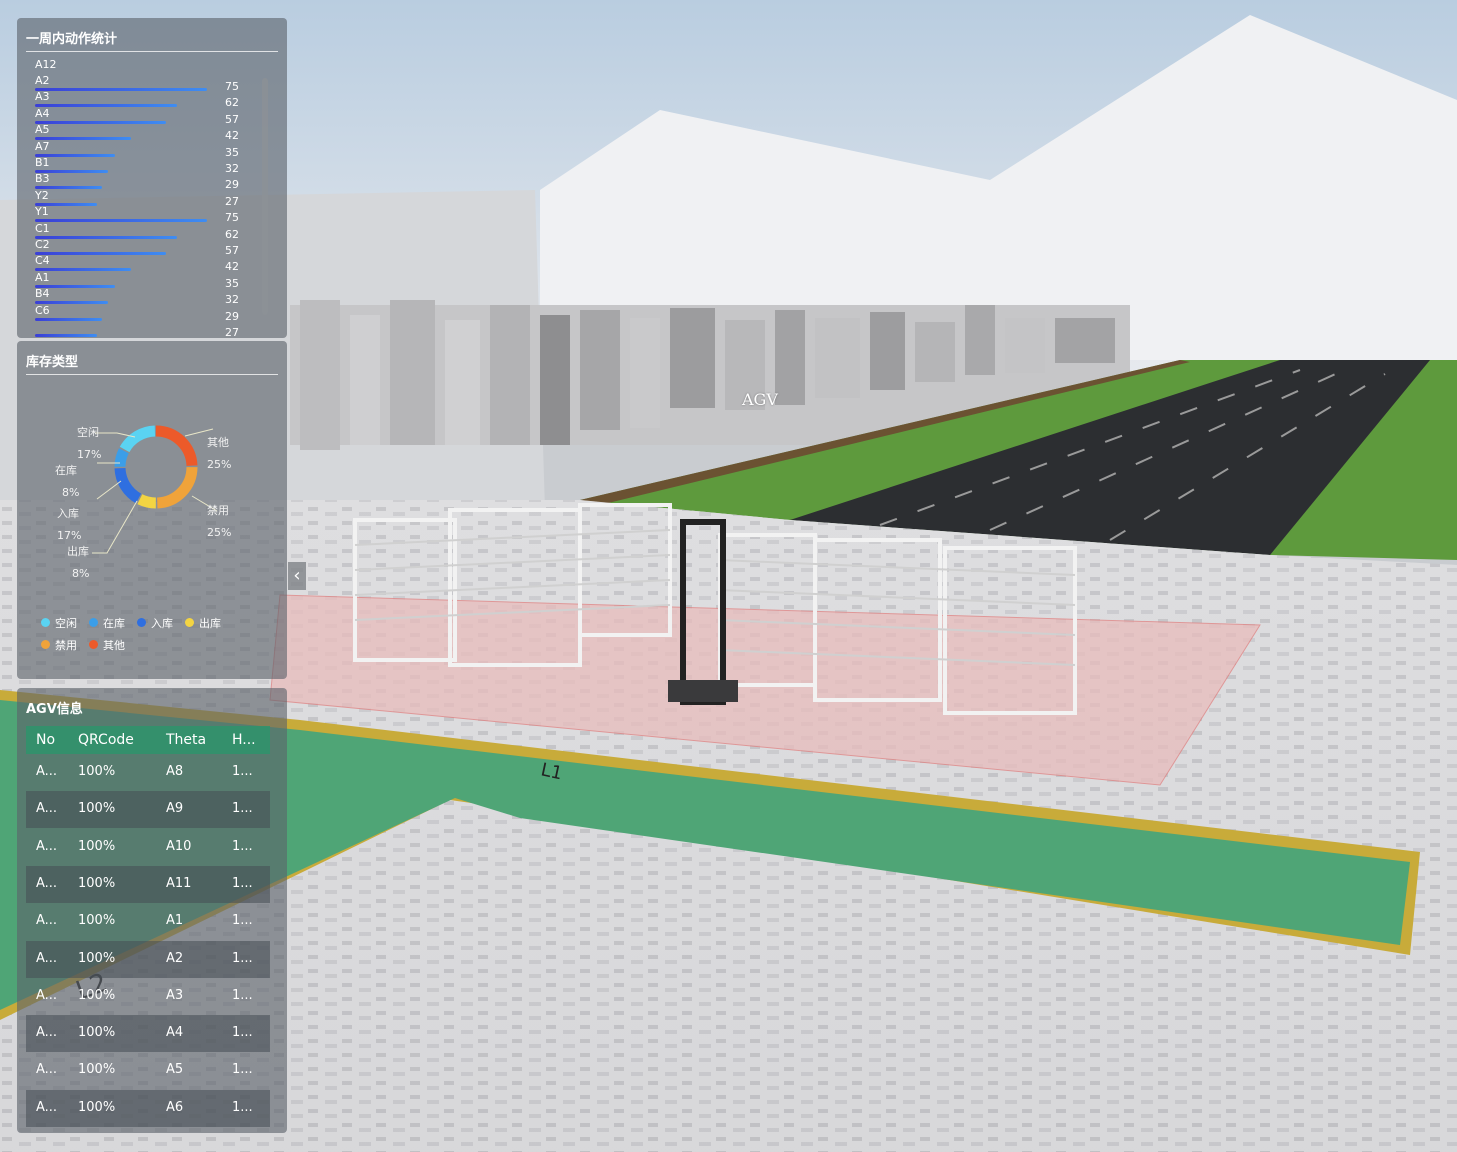  I want to click on agv-scene-label: AGV, so click(760, 399).